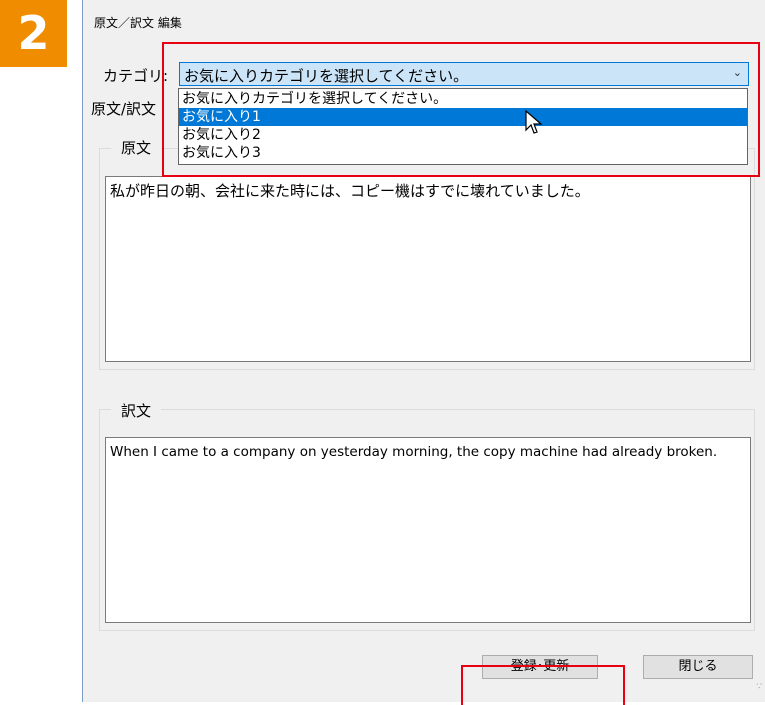 This screenshot has width=765, height=705. I want to click on source-text: 私が昨日の朝、会社に来た時には、コピー機はすでに壊れていました。, so click(350, 191).